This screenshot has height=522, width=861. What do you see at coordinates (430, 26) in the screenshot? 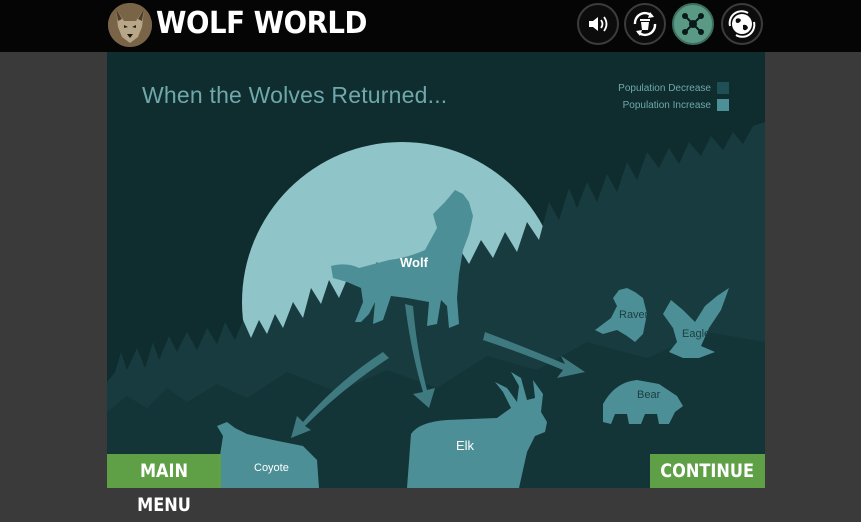
I see `top-bar: WOLF WORLD` at bounding box center [430, 26].